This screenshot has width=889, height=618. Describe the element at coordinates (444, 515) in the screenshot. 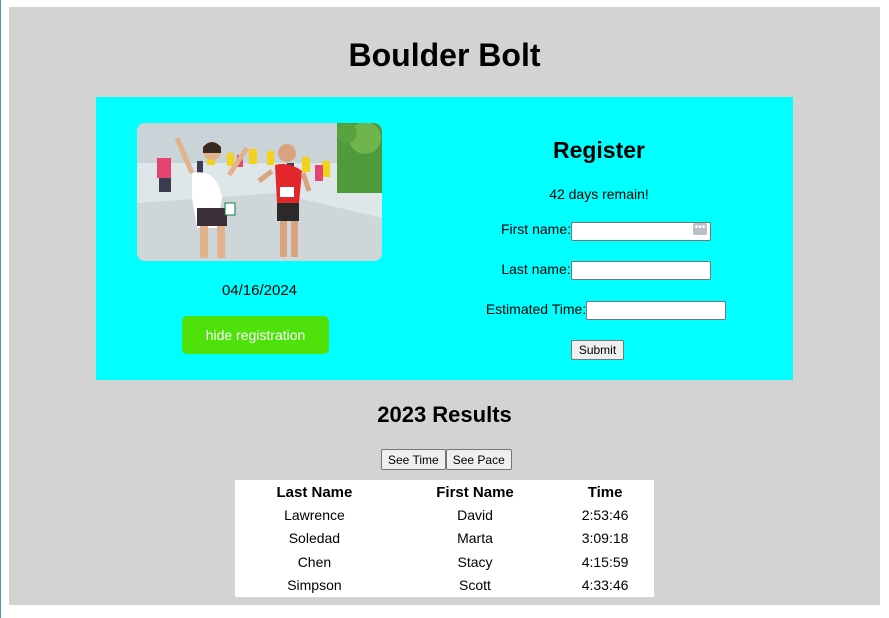

I see `table-row: Lawrence David 2:53:46` at that location.